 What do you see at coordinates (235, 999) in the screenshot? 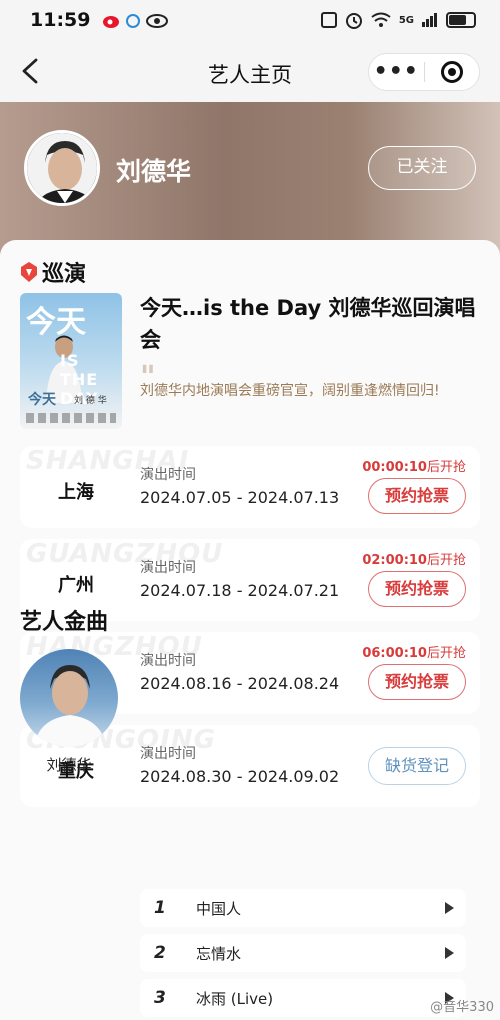
I see `song-name: 冰雨 (Live)` at bounding box center [235, 999].